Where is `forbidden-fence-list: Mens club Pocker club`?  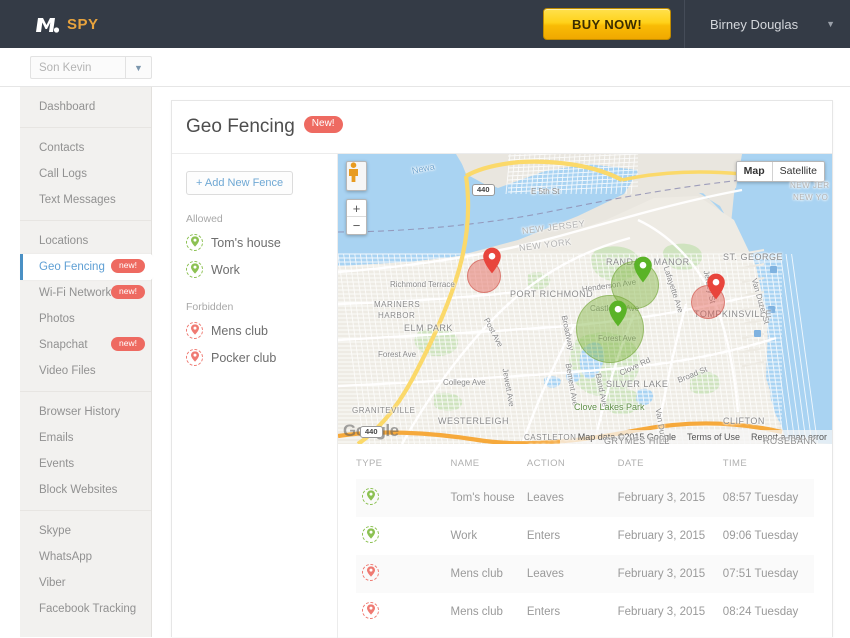 forbidden-fence-list: Mens club Pocker club is located at coordinates (261, 344).